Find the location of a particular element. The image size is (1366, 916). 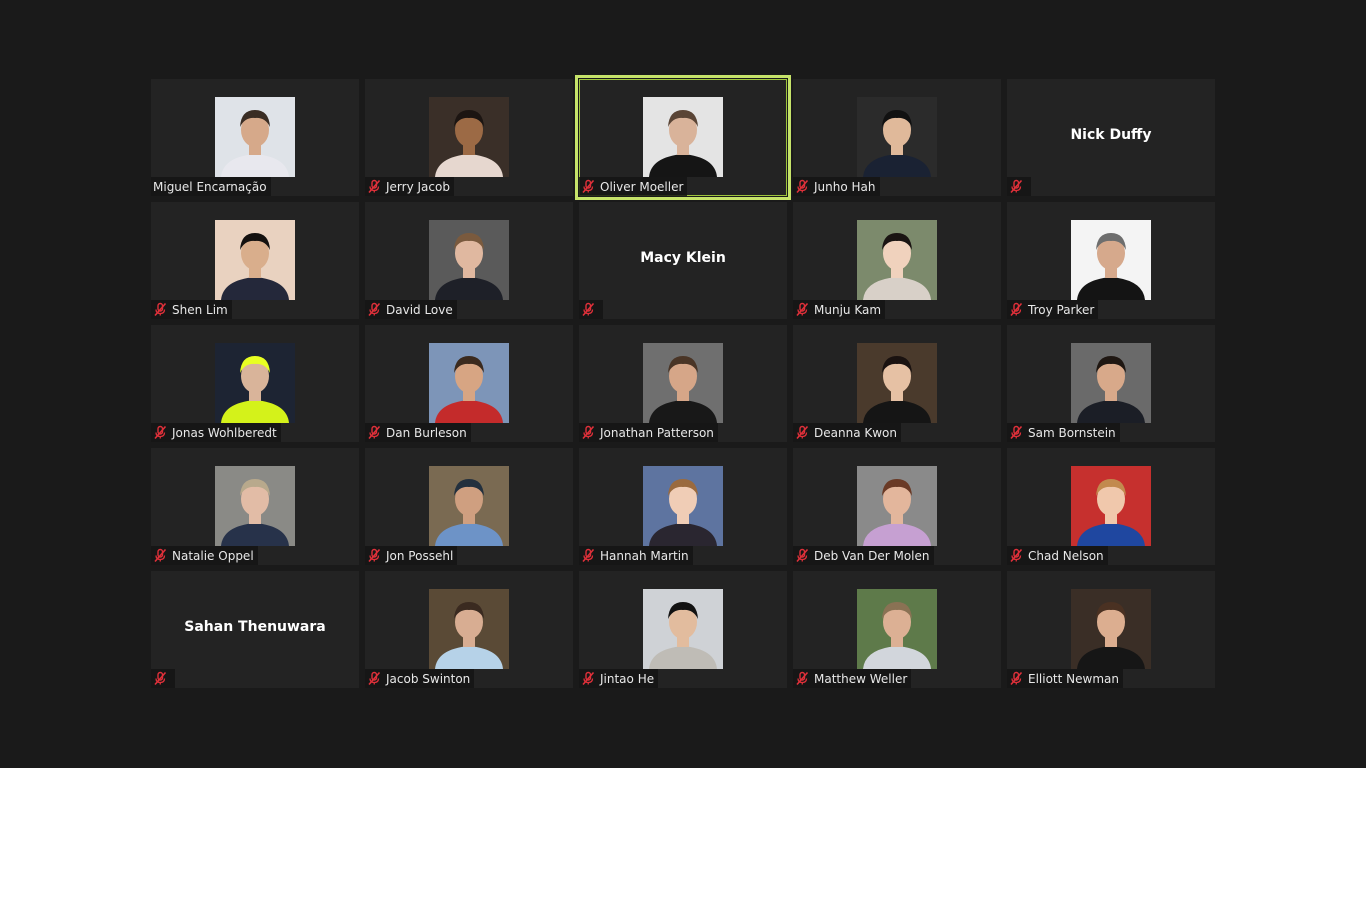

participant-name: Dan Burleson is located at coordinates (426, 432).